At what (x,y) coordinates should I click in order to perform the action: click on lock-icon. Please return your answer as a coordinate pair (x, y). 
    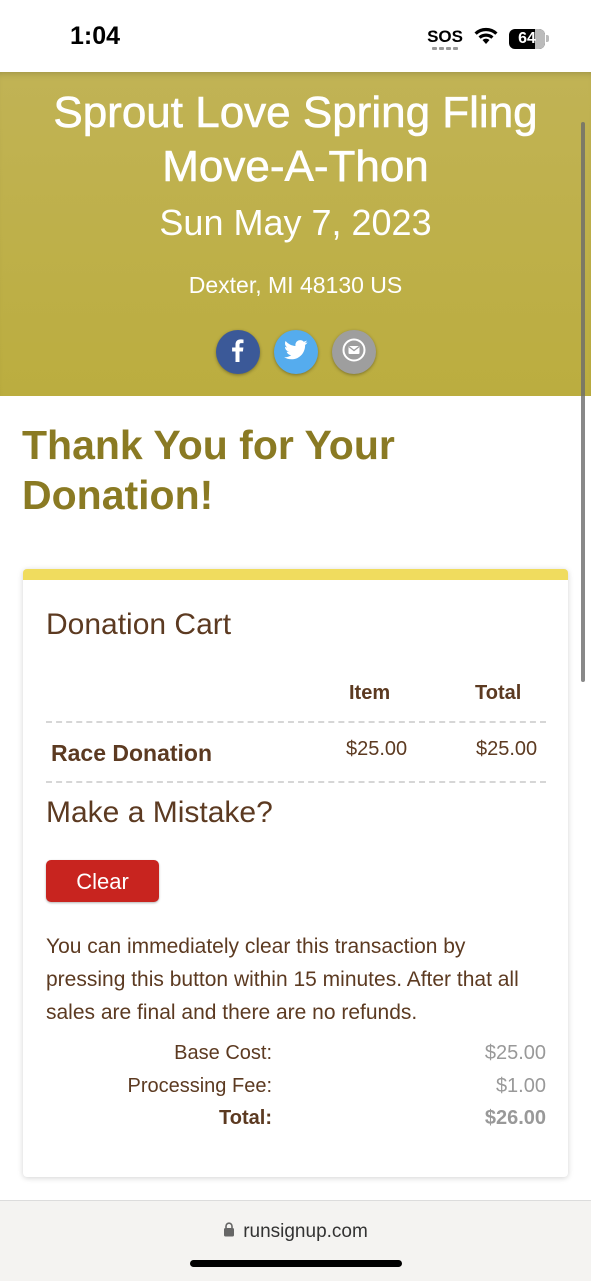
    Looking at the image, I should click on (229, 1232).